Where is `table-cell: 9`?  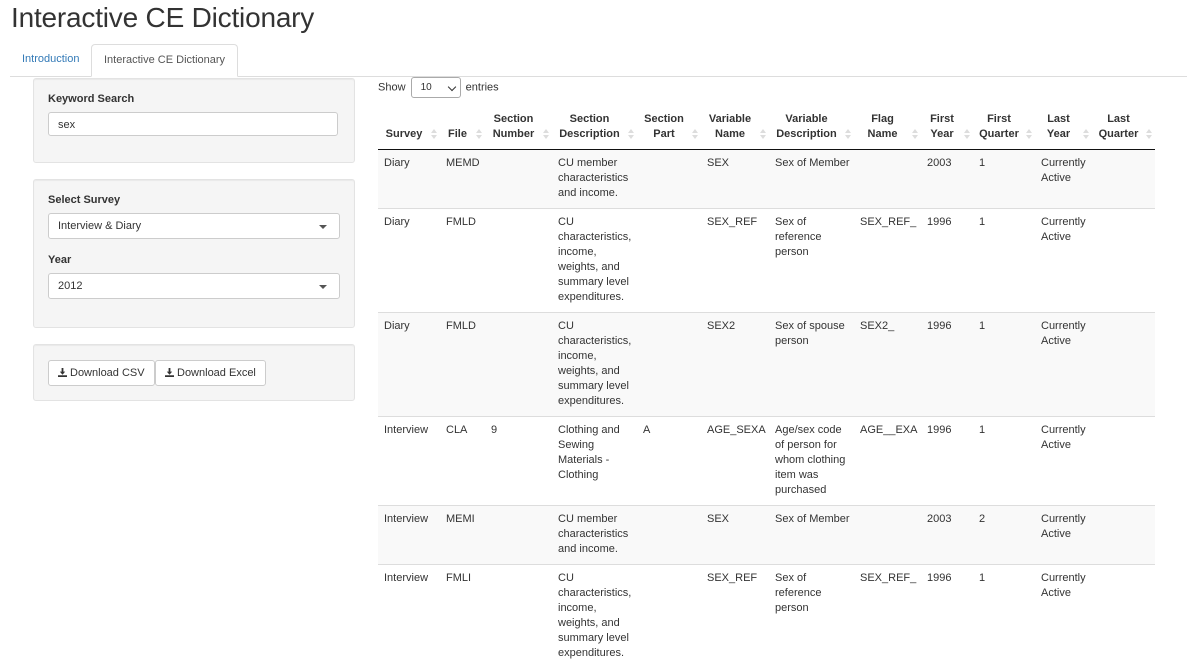
table-cell: 9 is located at coordinates (518, 461).